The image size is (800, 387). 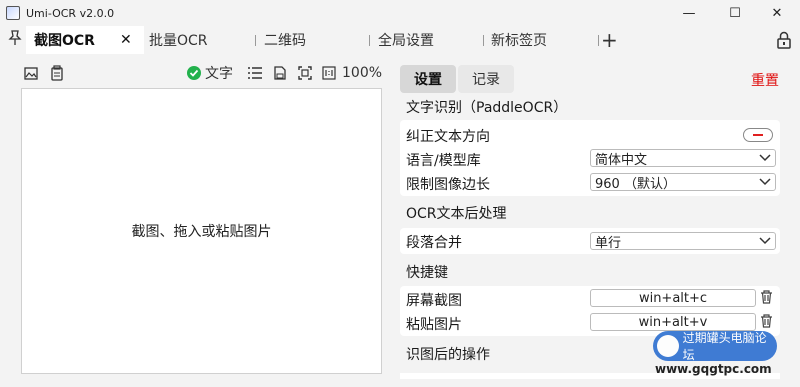 What do you see at coordinates (766, 299) in the screenshot?
I see `trash-icon` at bounding box center [766, 299].